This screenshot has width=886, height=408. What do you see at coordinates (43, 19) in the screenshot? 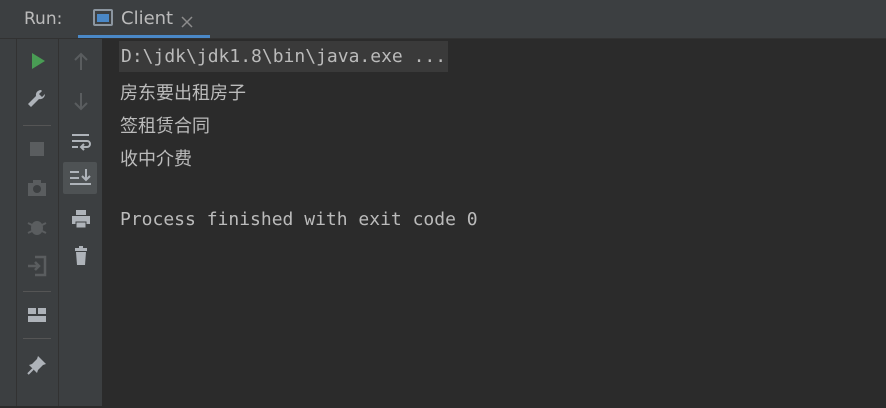
I see `run-label: Run:` at bounding box center [43, 19].